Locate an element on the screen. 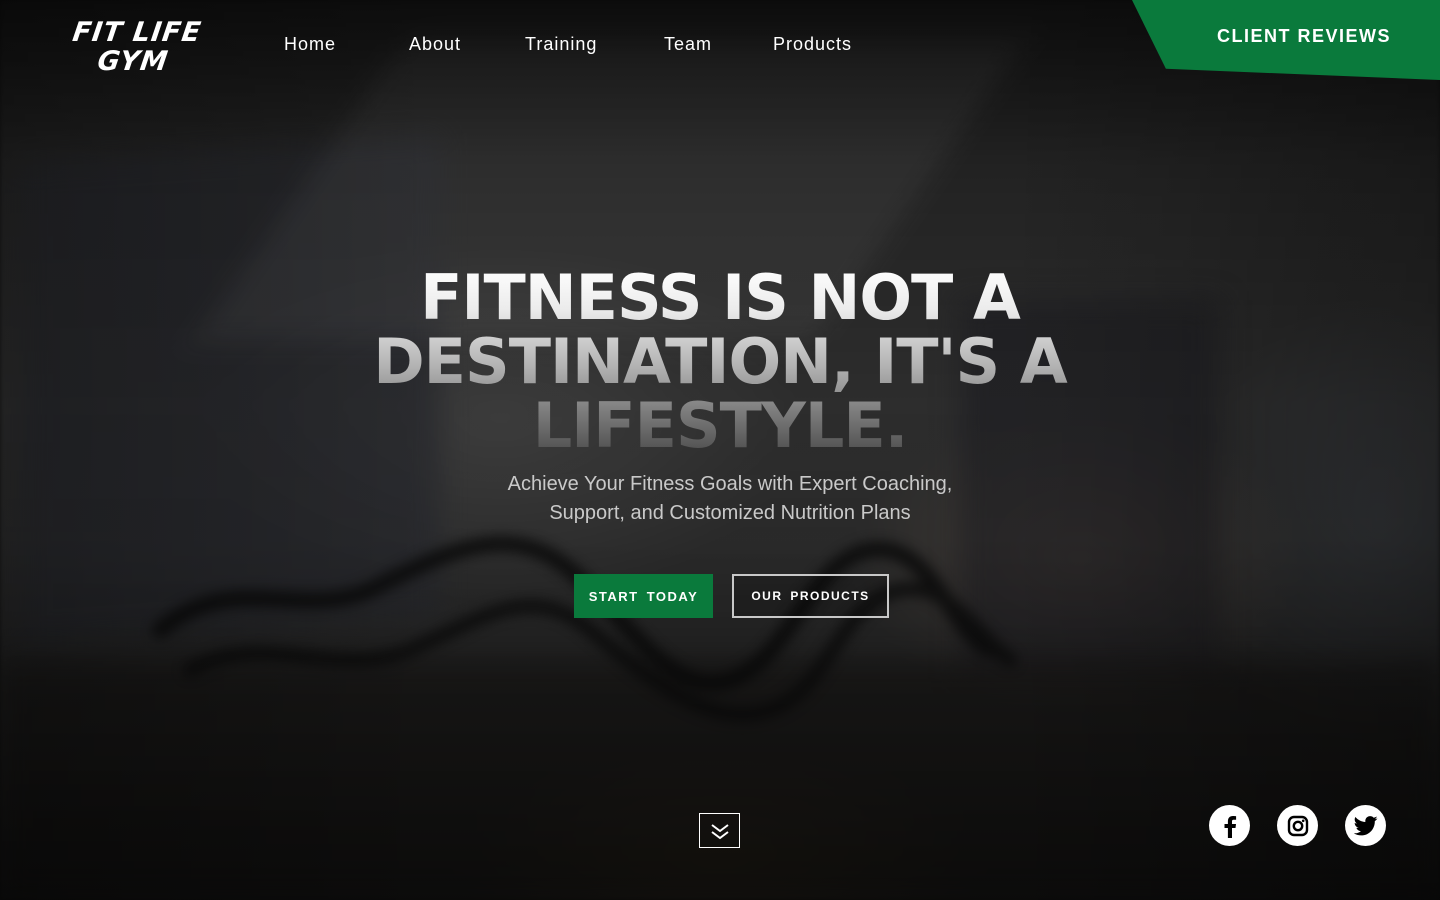 Image resolution: width=1440 pixels, height=900 pixels. nav-link-products: Products is located at coordinates (812, 44).